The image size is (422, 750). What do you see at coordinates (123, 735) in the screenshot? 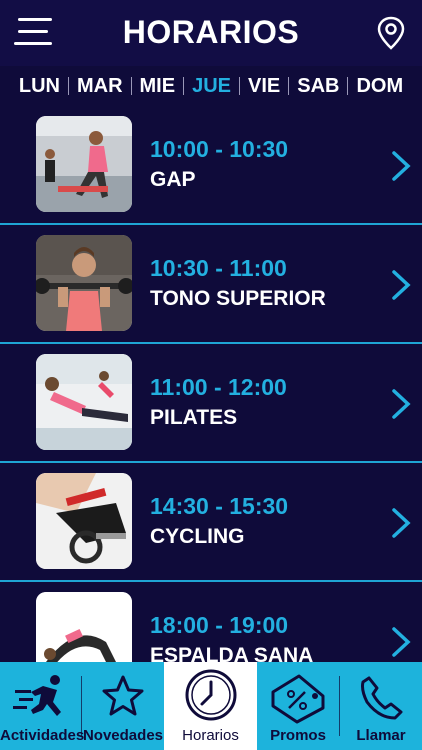
I see `tab-label: Novedades` at bounding box center [123, 735].